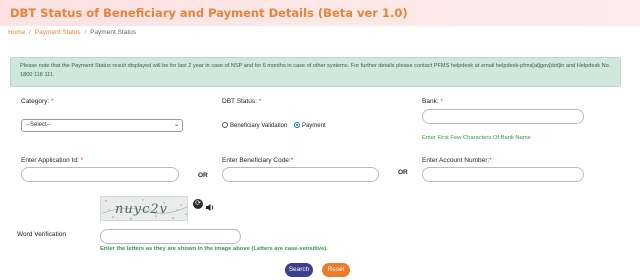  What do you see at coordinates (102, 125) in the screenshot?
I see `category-select: --Select-- ⌄` at bounding box center [102, 125].